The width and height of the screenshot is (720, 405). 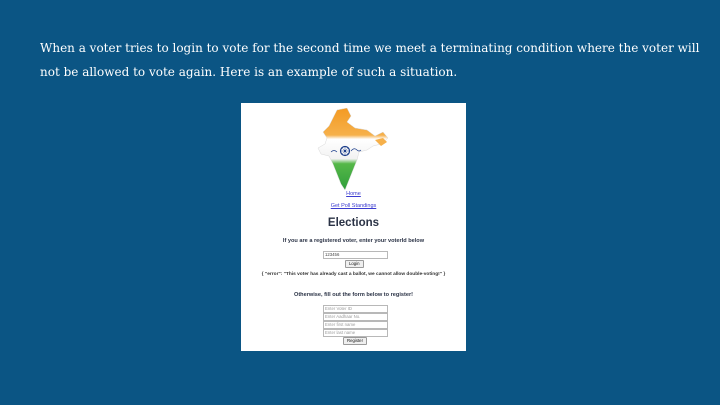 What do you see at coordinates (355, 309) in the screenshot?
I see `register-voter-id-input: Enter Voter ID` at bounding box center [355, 309].